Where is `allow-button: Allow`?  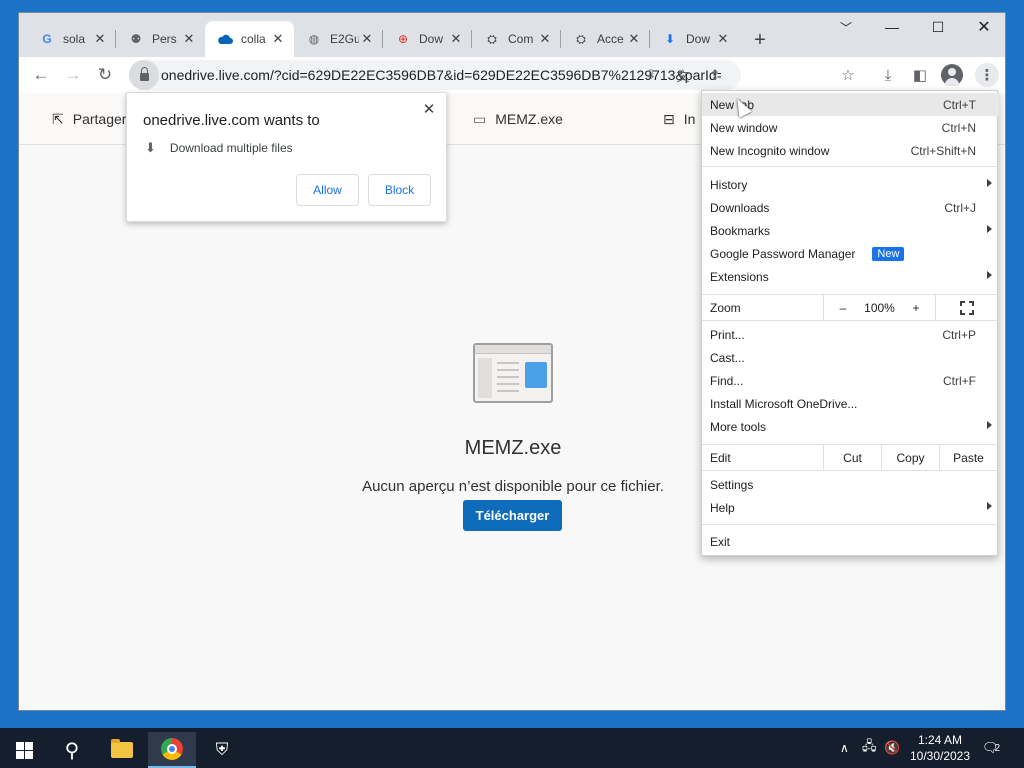 allow-button: Allow is located at coordinates (327, 190).